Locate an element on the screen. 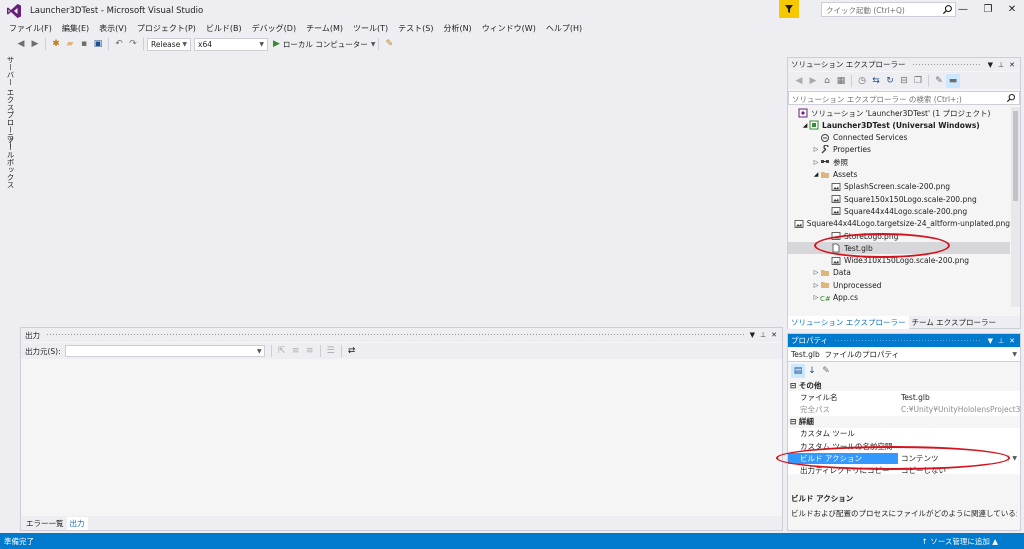 The width and height of the screenshot is (1024, 549). properties-object-select: Test.glb ファイルのプロパティ ▼ is located at coordinates (904, 355).